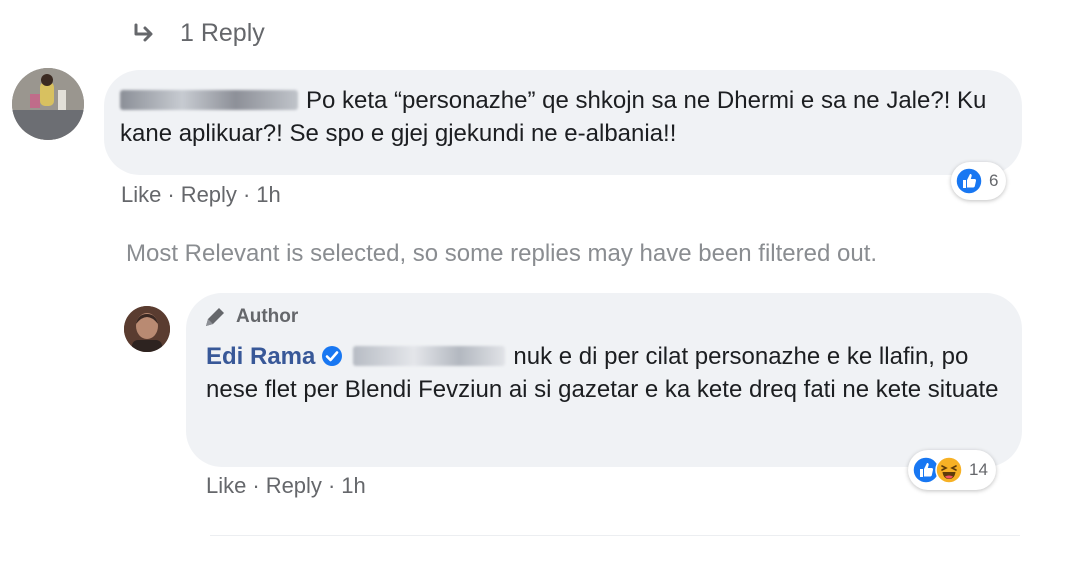  What do you see at coordinates (994, 180) in the screenshot?
I see `reaction-count: 6` at bounding box center [994, 180].